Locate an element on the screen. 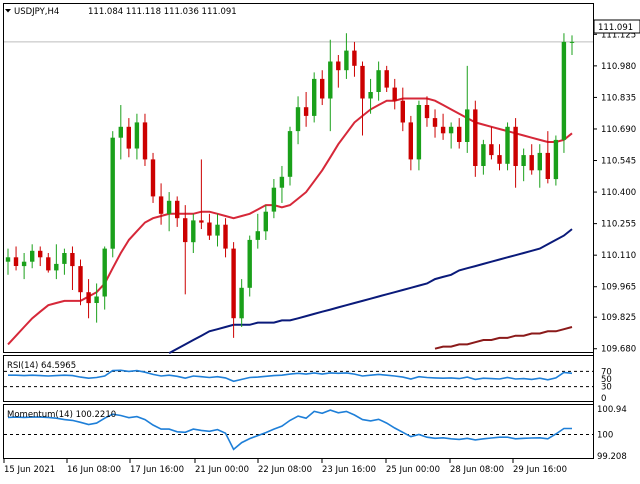 This screenshot has width=640, height=484. rsi-pane-marks is located at coordinates (298, 378).